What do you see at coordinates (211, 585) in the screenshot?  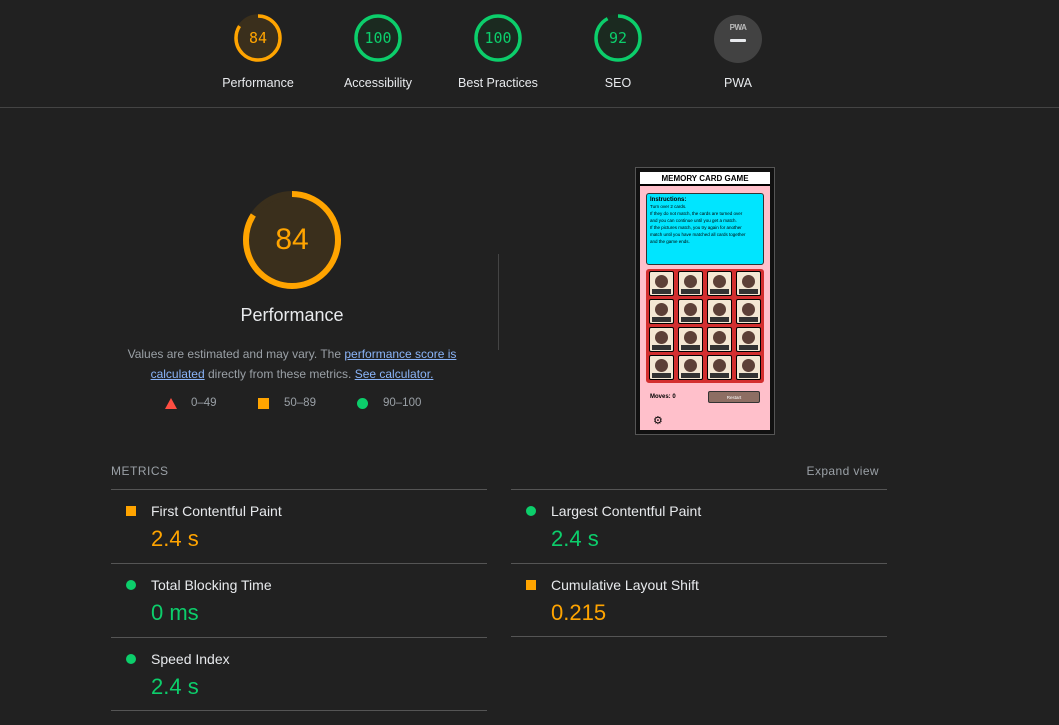 I see `metric-name: Total Blocking Time` at bounding box center [211, 585].